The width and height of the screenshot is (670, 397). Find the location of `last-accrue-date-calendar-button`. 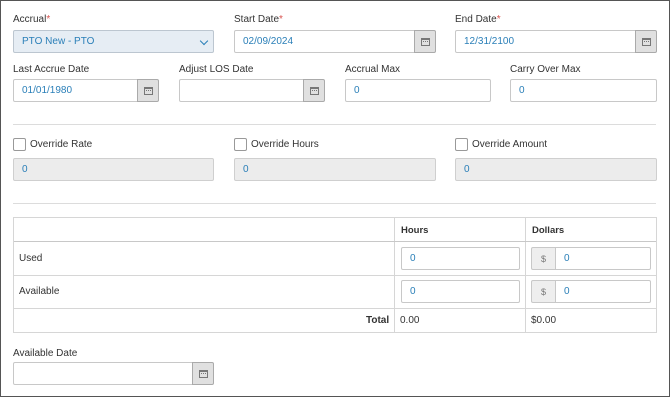

last-accrue-date-calendar-button is located at coordinates (148, 90).